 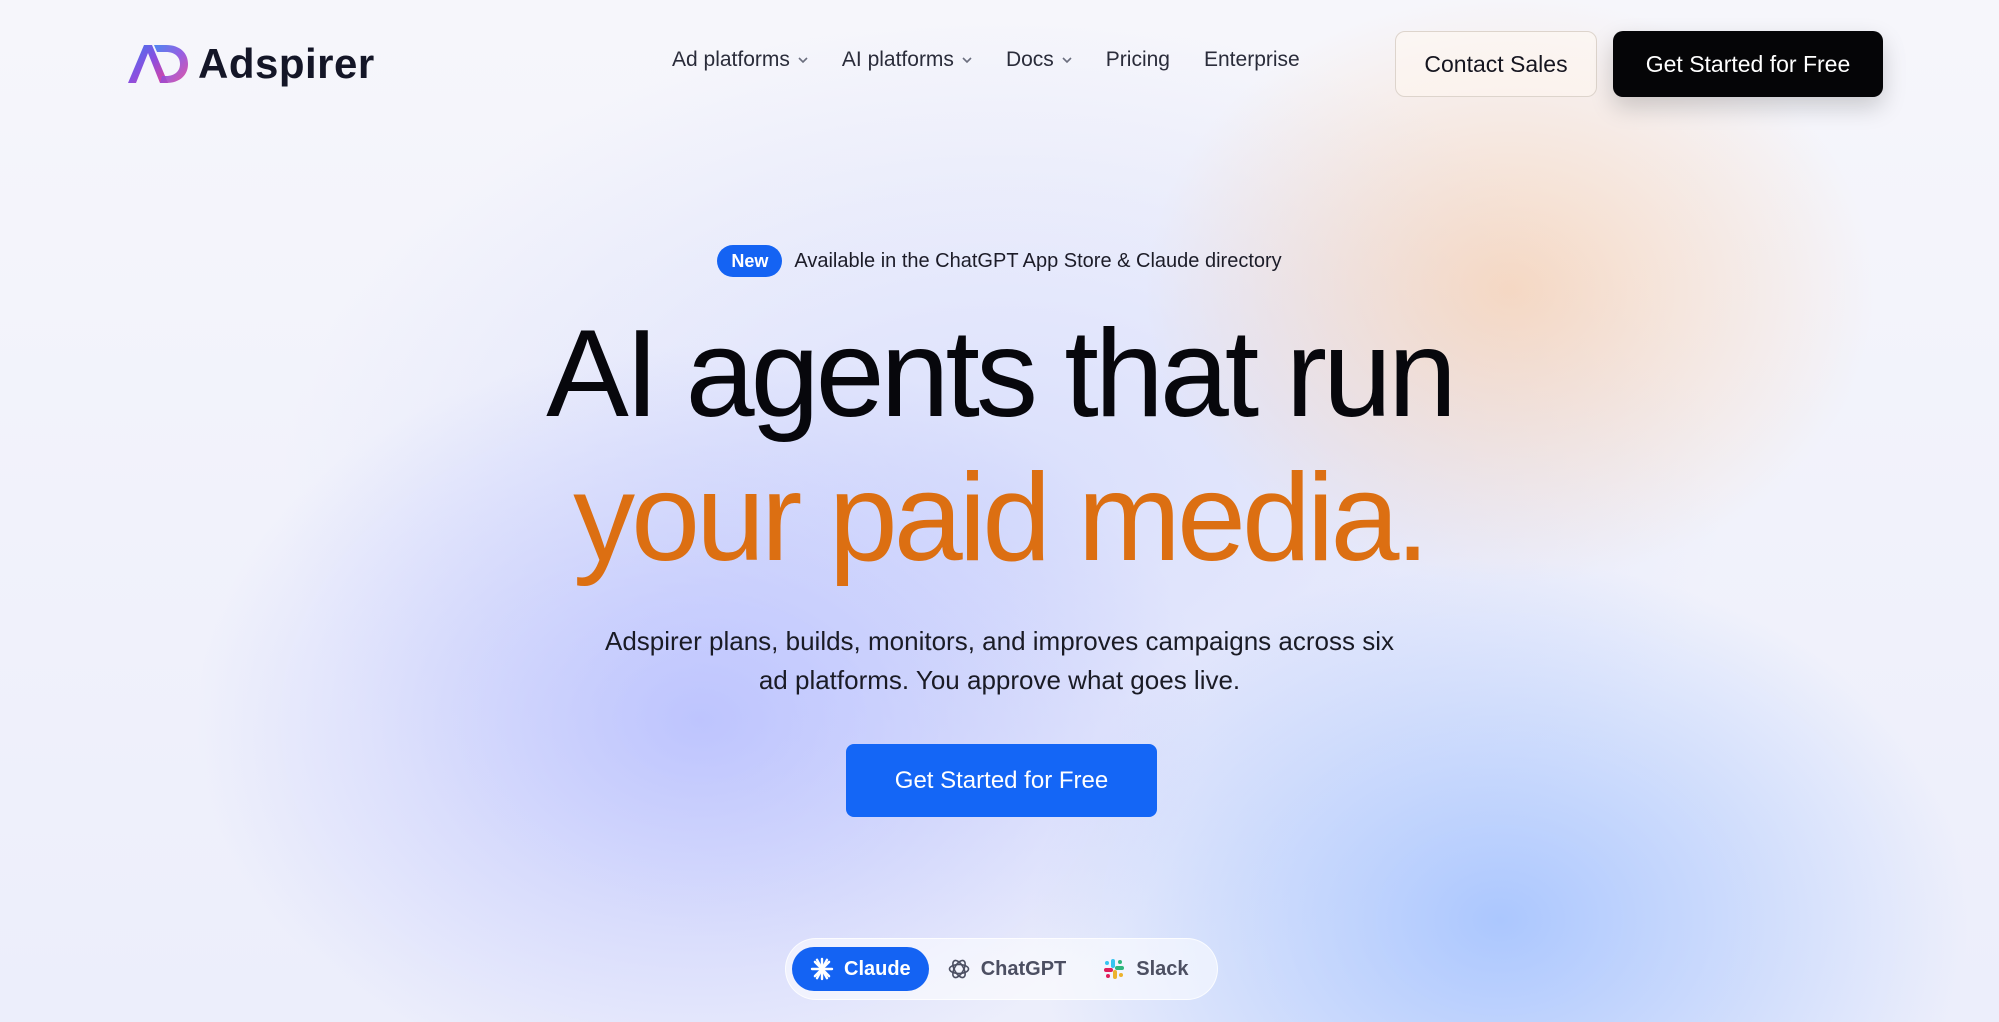 I want to click on nav-docs: Docs, so click(x=1039, y=60).